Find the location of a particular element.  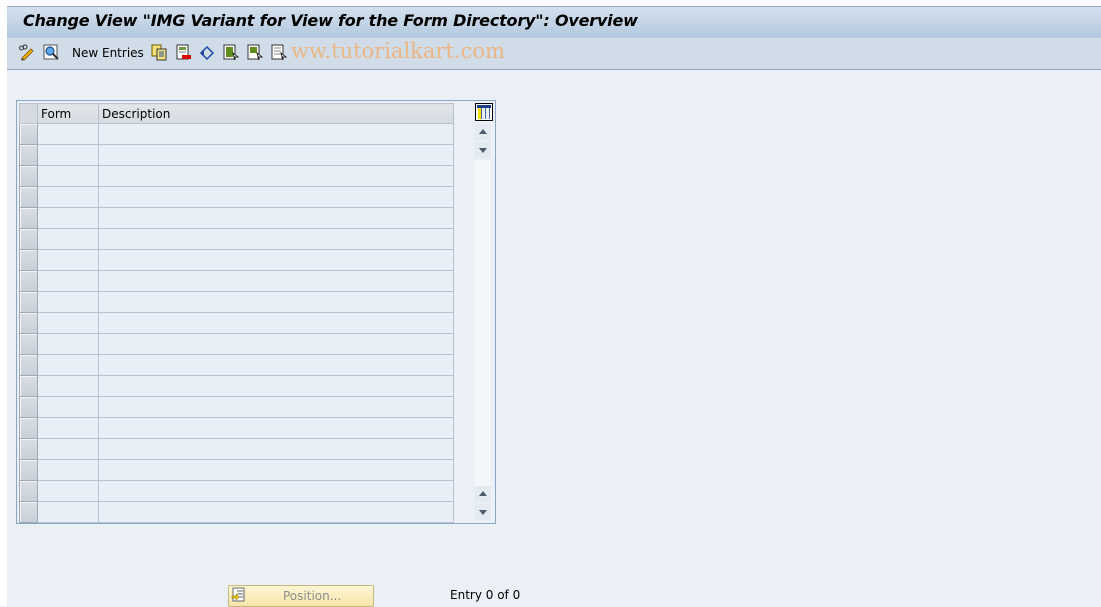

copy-as-icon is located at coordinates (159, 52).